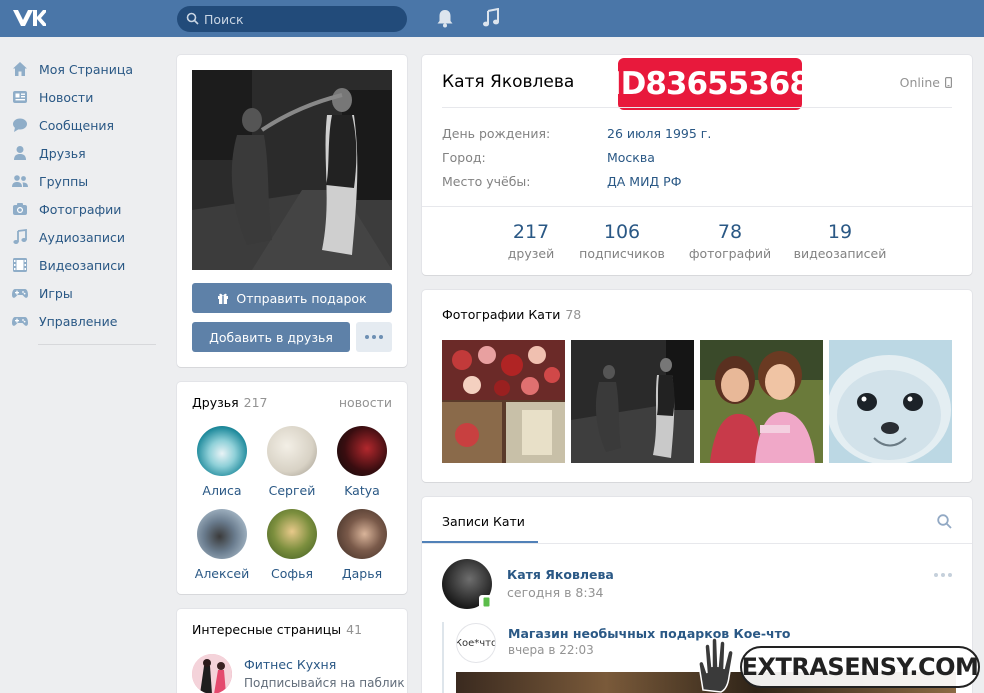  What do you see at coordinates (20, 265) in the screenshot?
I see `film-icon` at bounding box center [20, 265].